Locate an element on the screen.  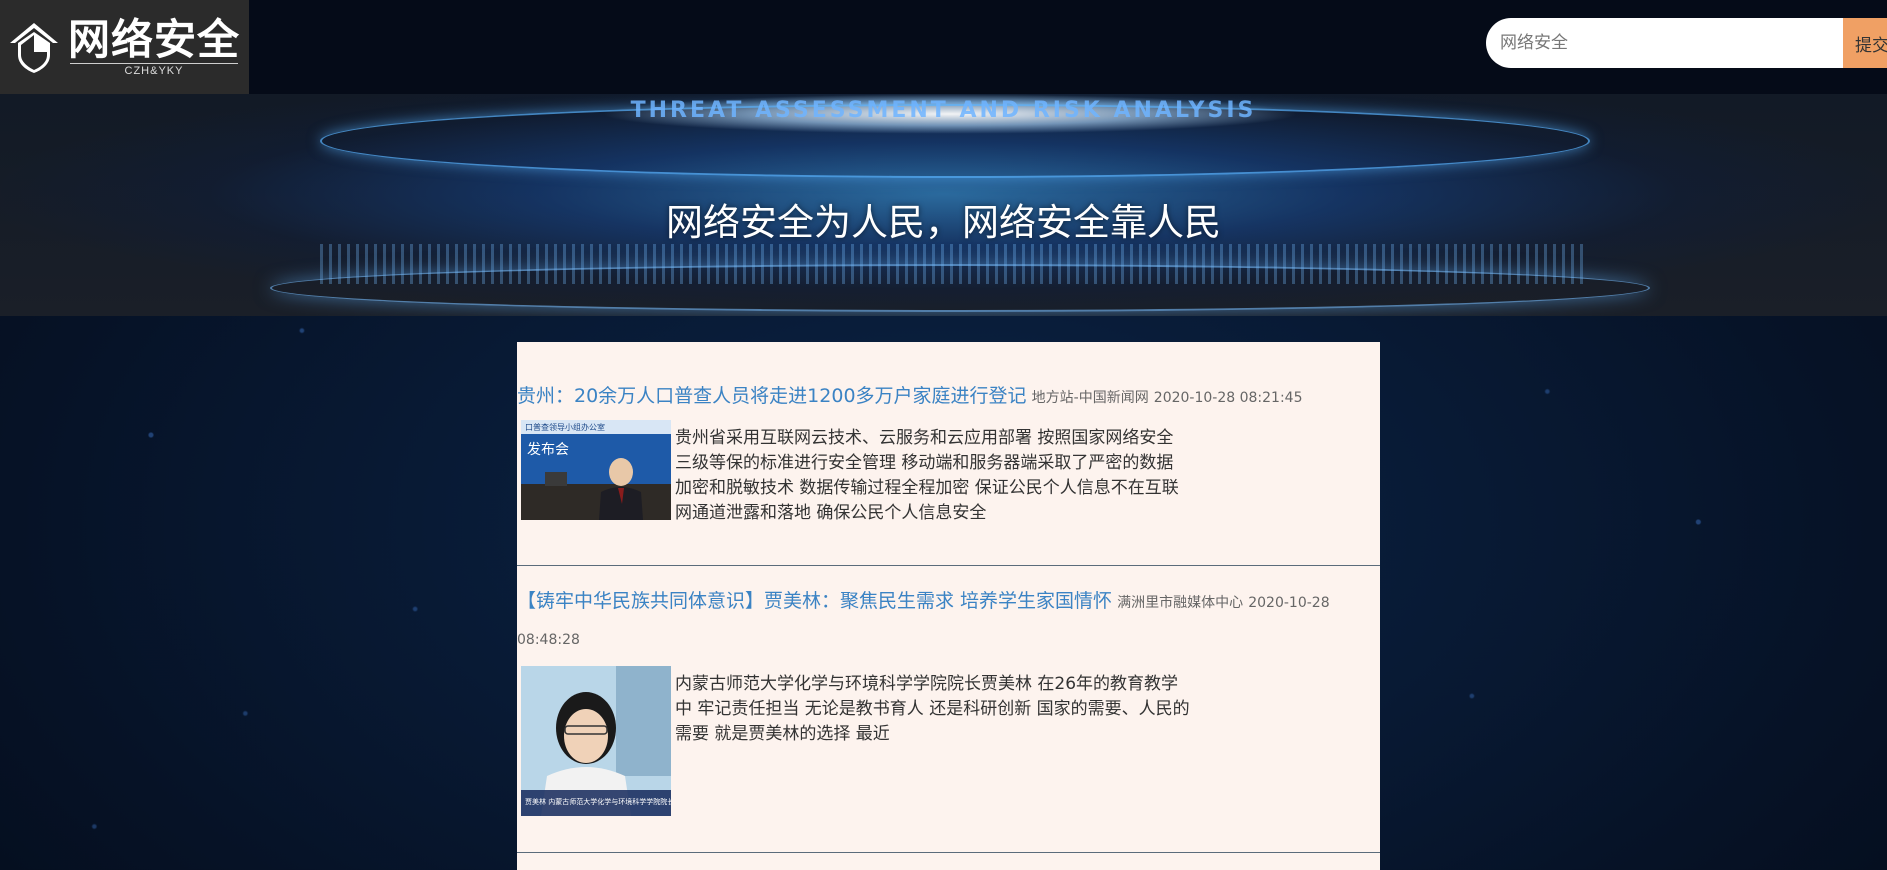
news-source: 满洲里市融媒体中心 is located at coordinates (1180, 603).